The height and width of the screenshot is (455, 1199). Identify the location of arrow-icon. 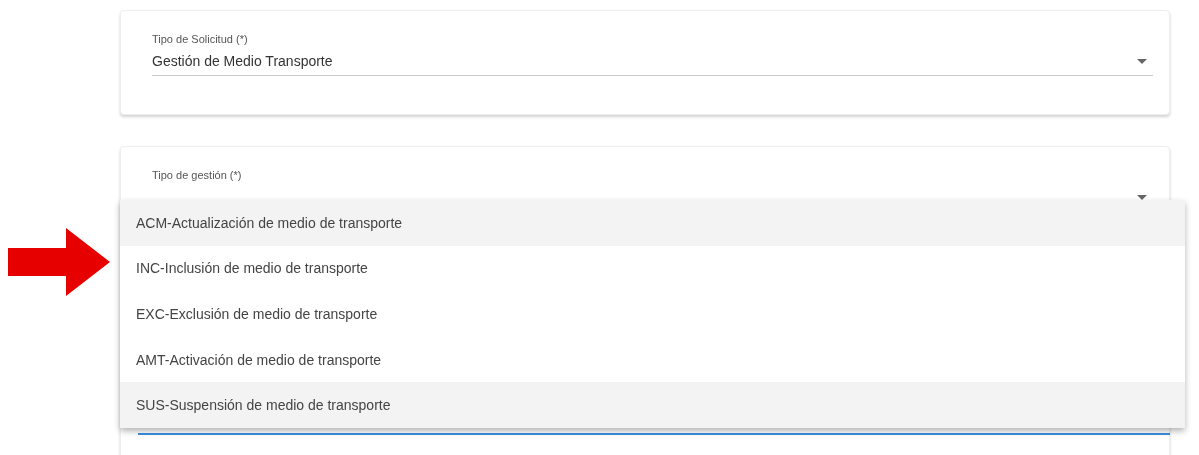
(59, 262).